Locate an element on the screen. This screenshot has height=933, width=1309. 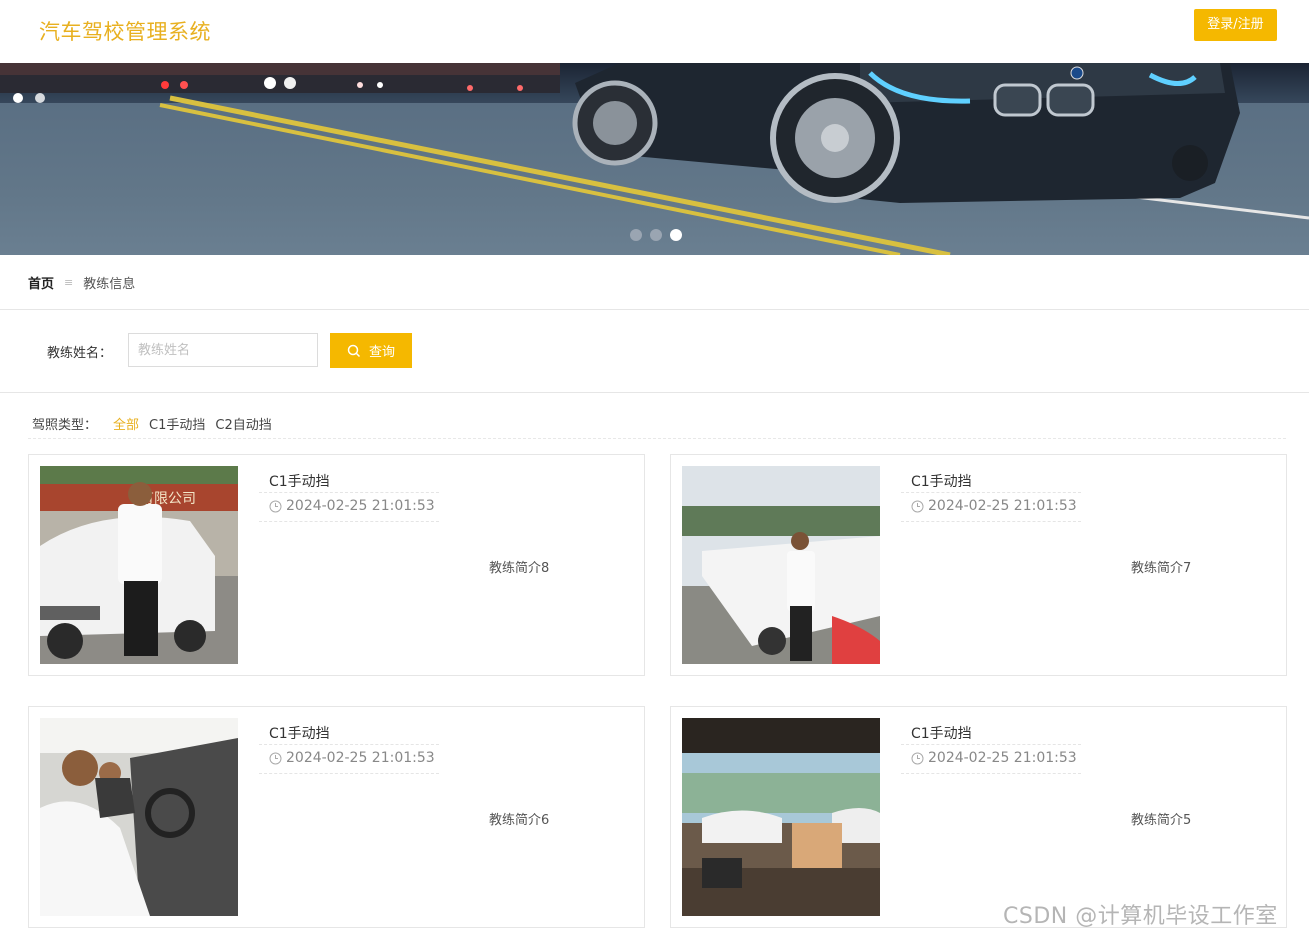
search-button: 查询 is located at coordinates (371, 350).